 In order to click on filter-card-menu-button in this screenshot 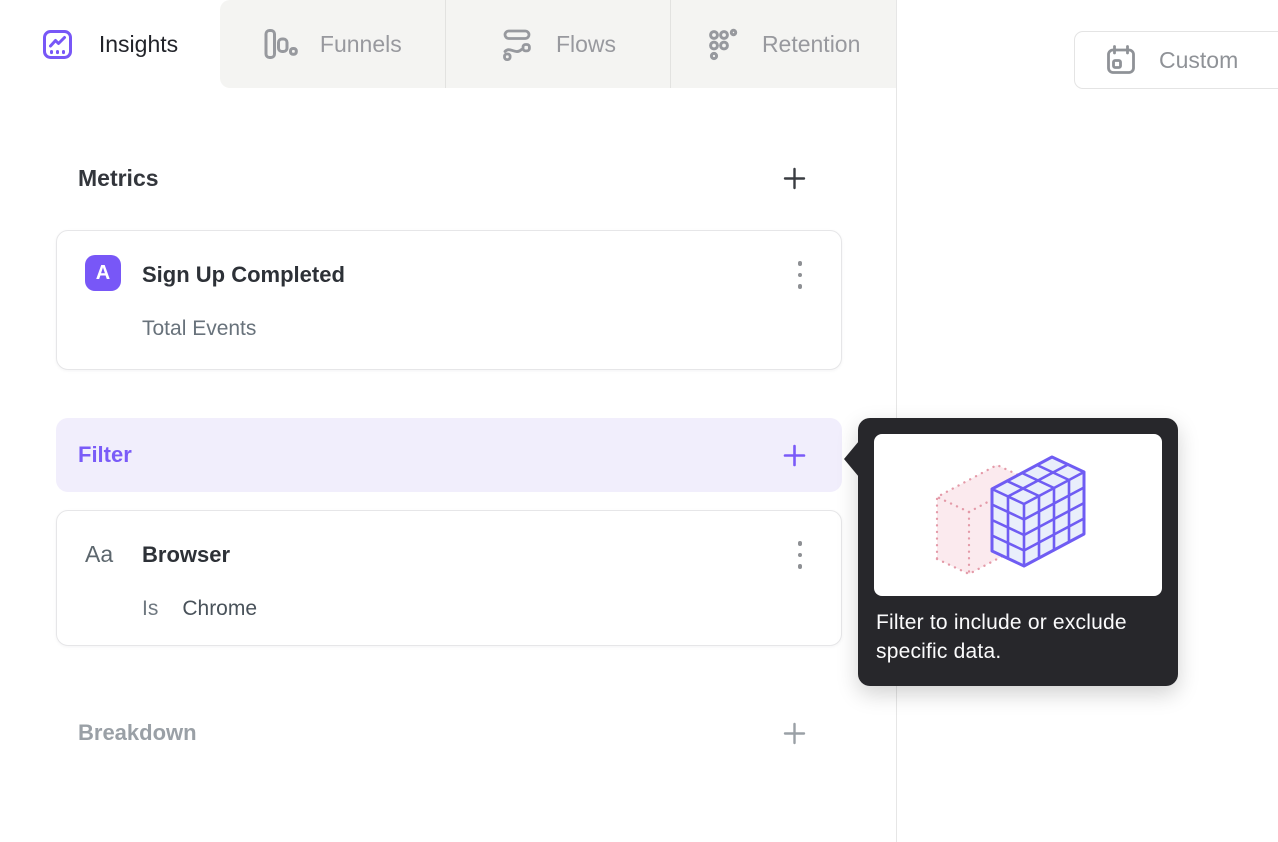, I will do `click(800, 555)`.